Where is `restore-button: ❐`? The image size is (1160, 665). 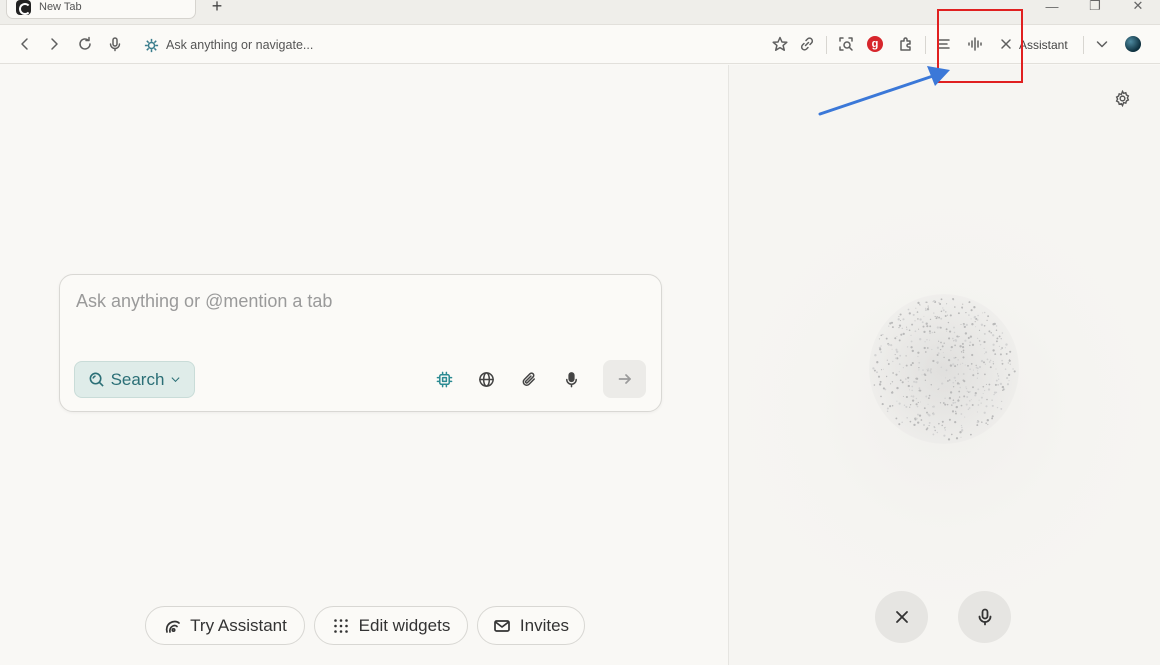 restore-button: ❐ is located at coordinates (1095, 7).